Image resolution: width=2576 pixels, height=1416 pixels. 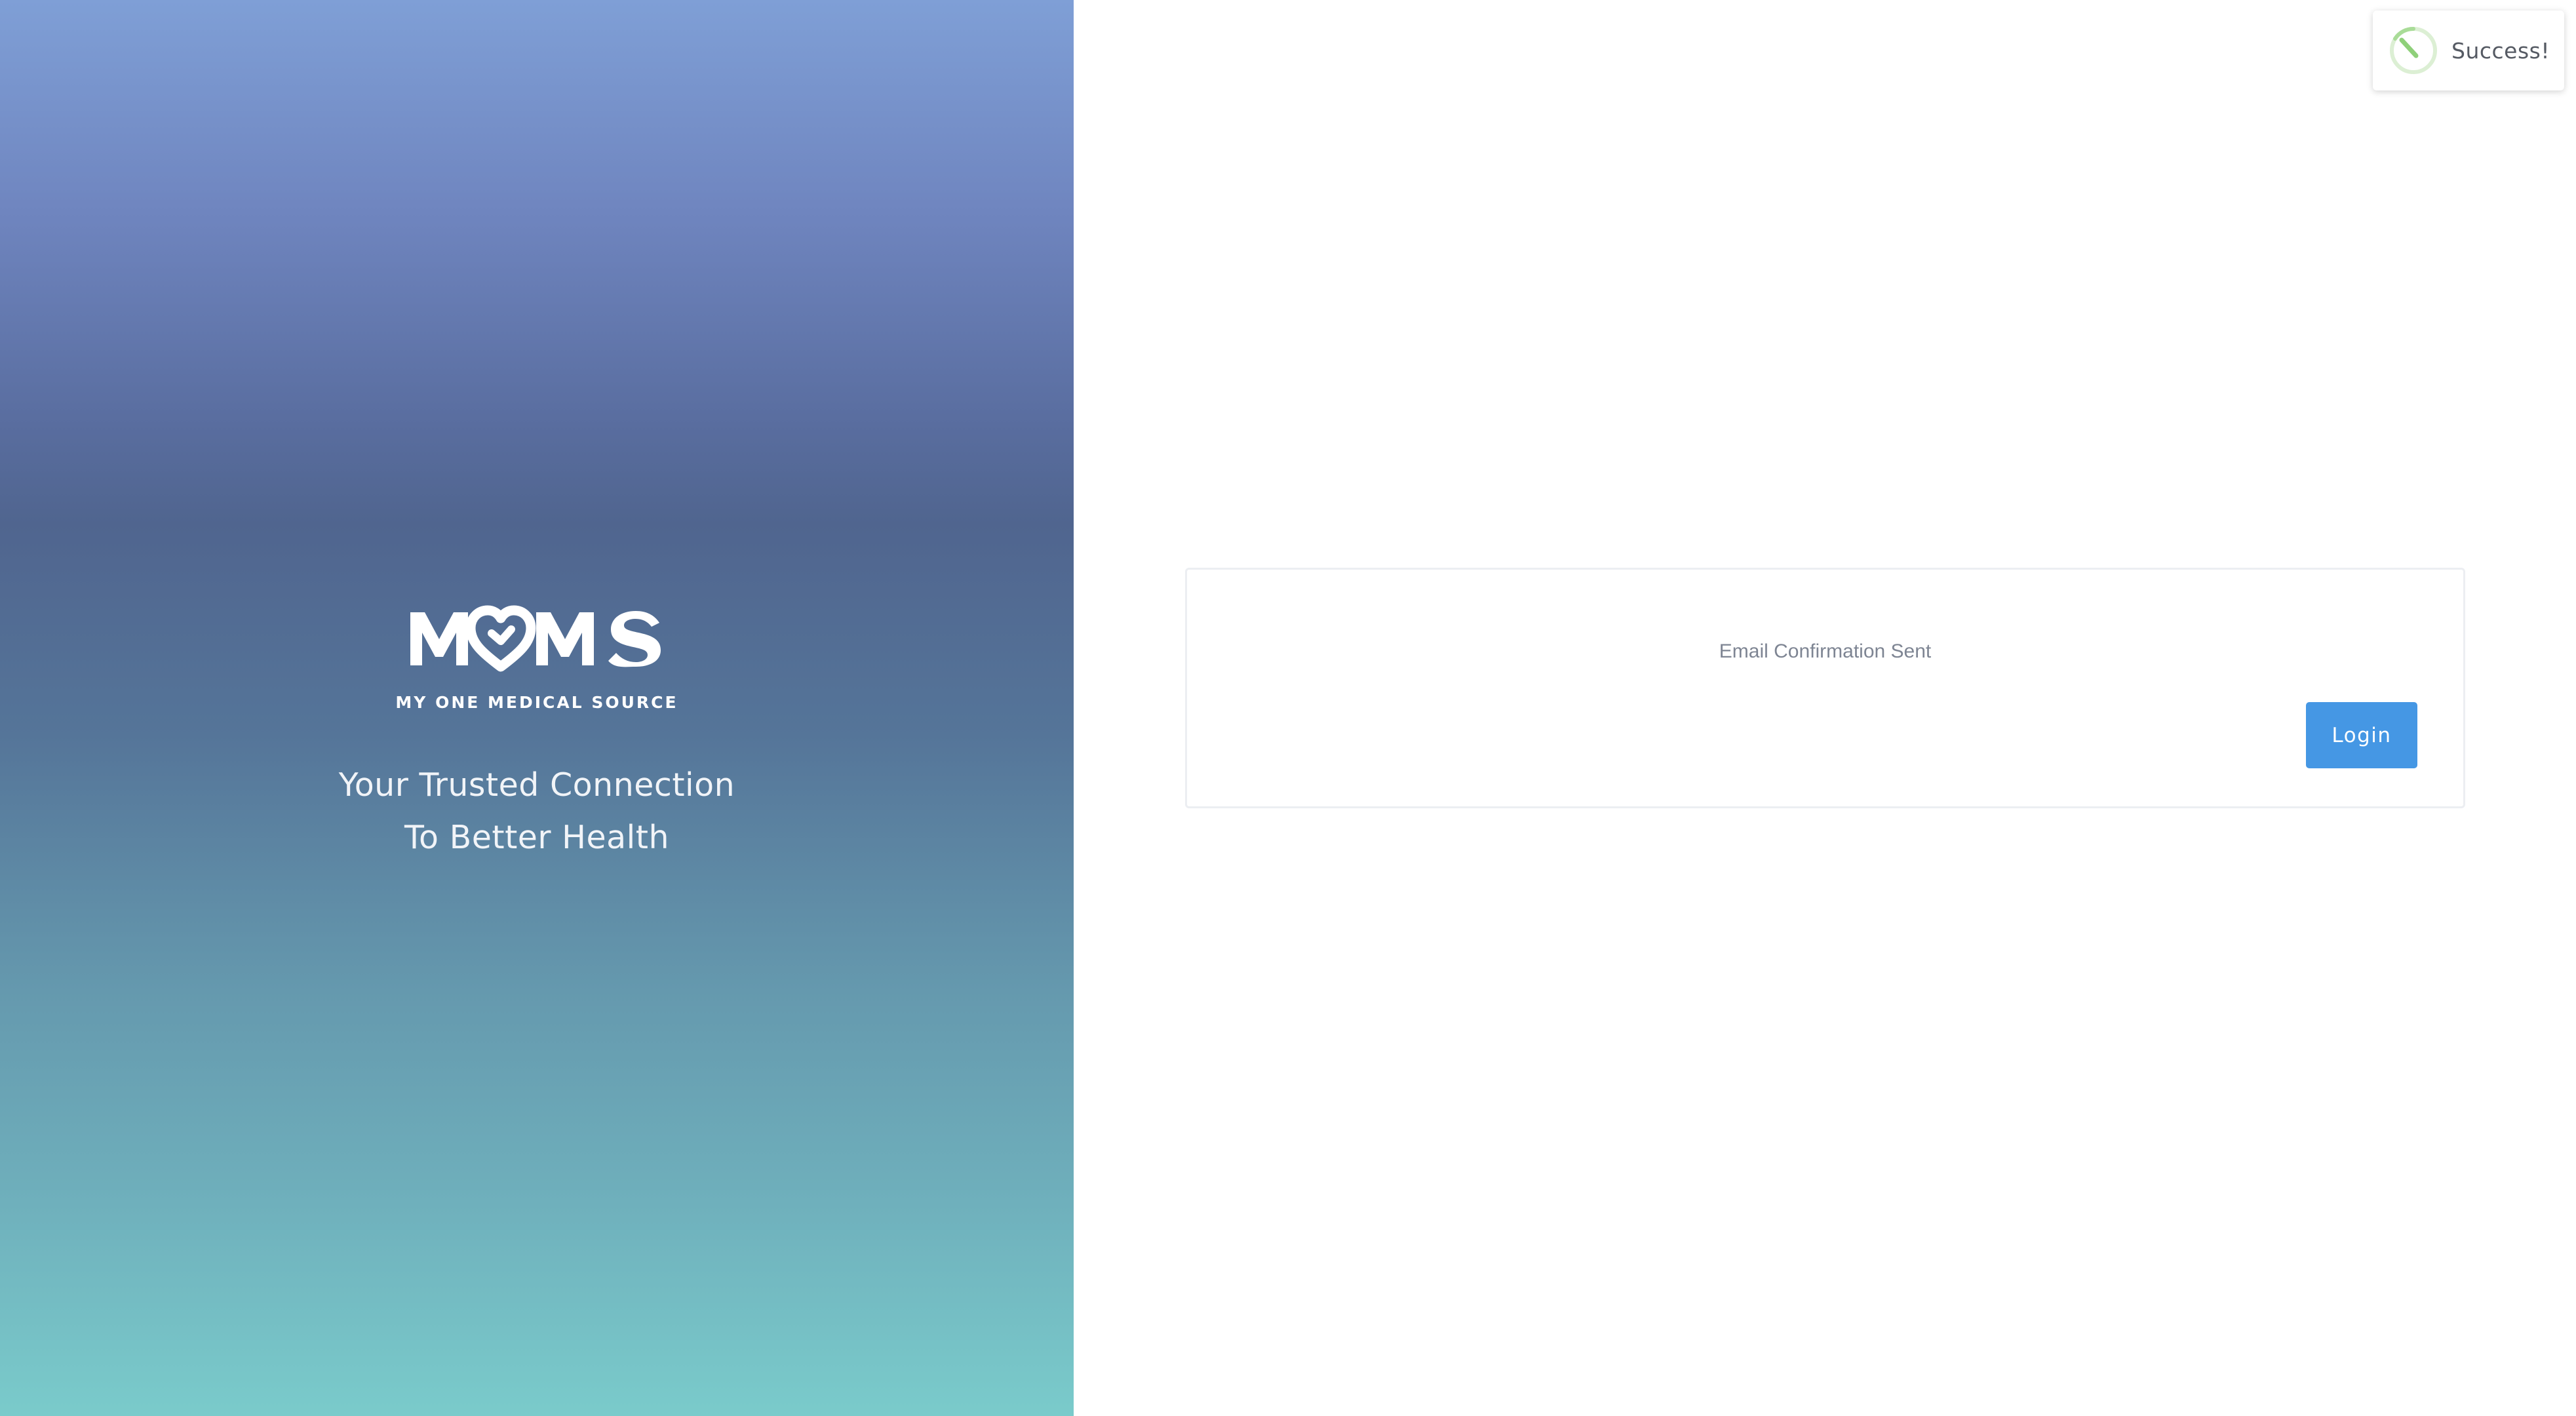 I want to click on moms-logo, so click(x=536, y=652).